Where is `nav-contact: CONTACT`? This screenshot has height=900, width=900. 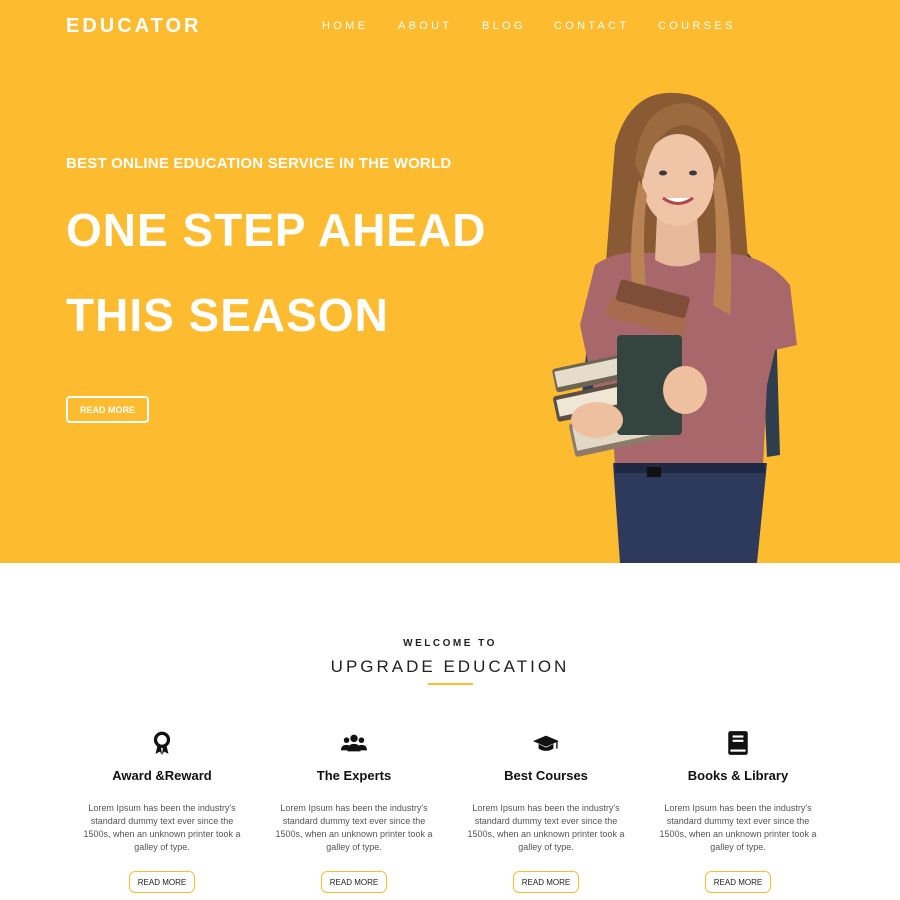
nav-contact: CONTACT is located at coordinates (591, 26).